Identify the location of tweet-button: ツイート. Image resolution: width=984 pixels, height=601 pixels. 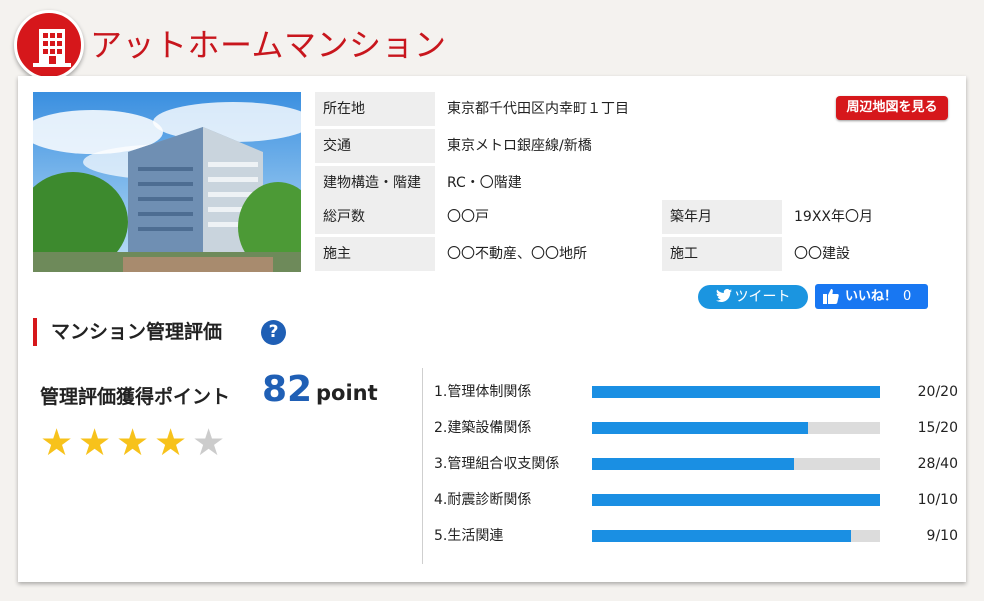
(753, 297).